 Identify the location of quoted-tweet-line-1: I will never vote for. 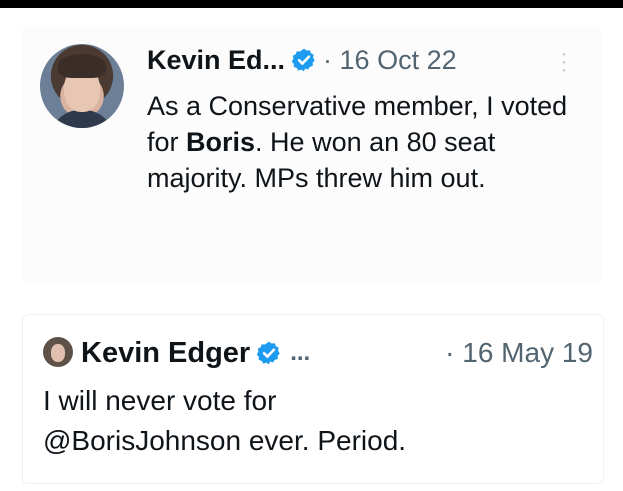
(160, 400).